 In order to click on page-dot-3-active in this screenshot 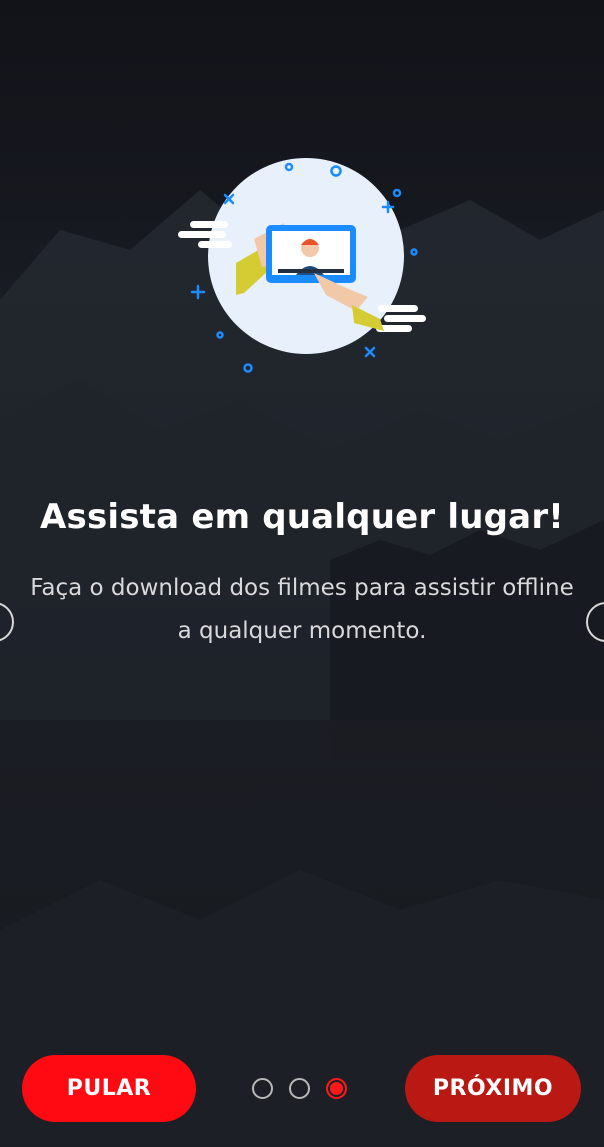, I will do `click(336, 1088)`.